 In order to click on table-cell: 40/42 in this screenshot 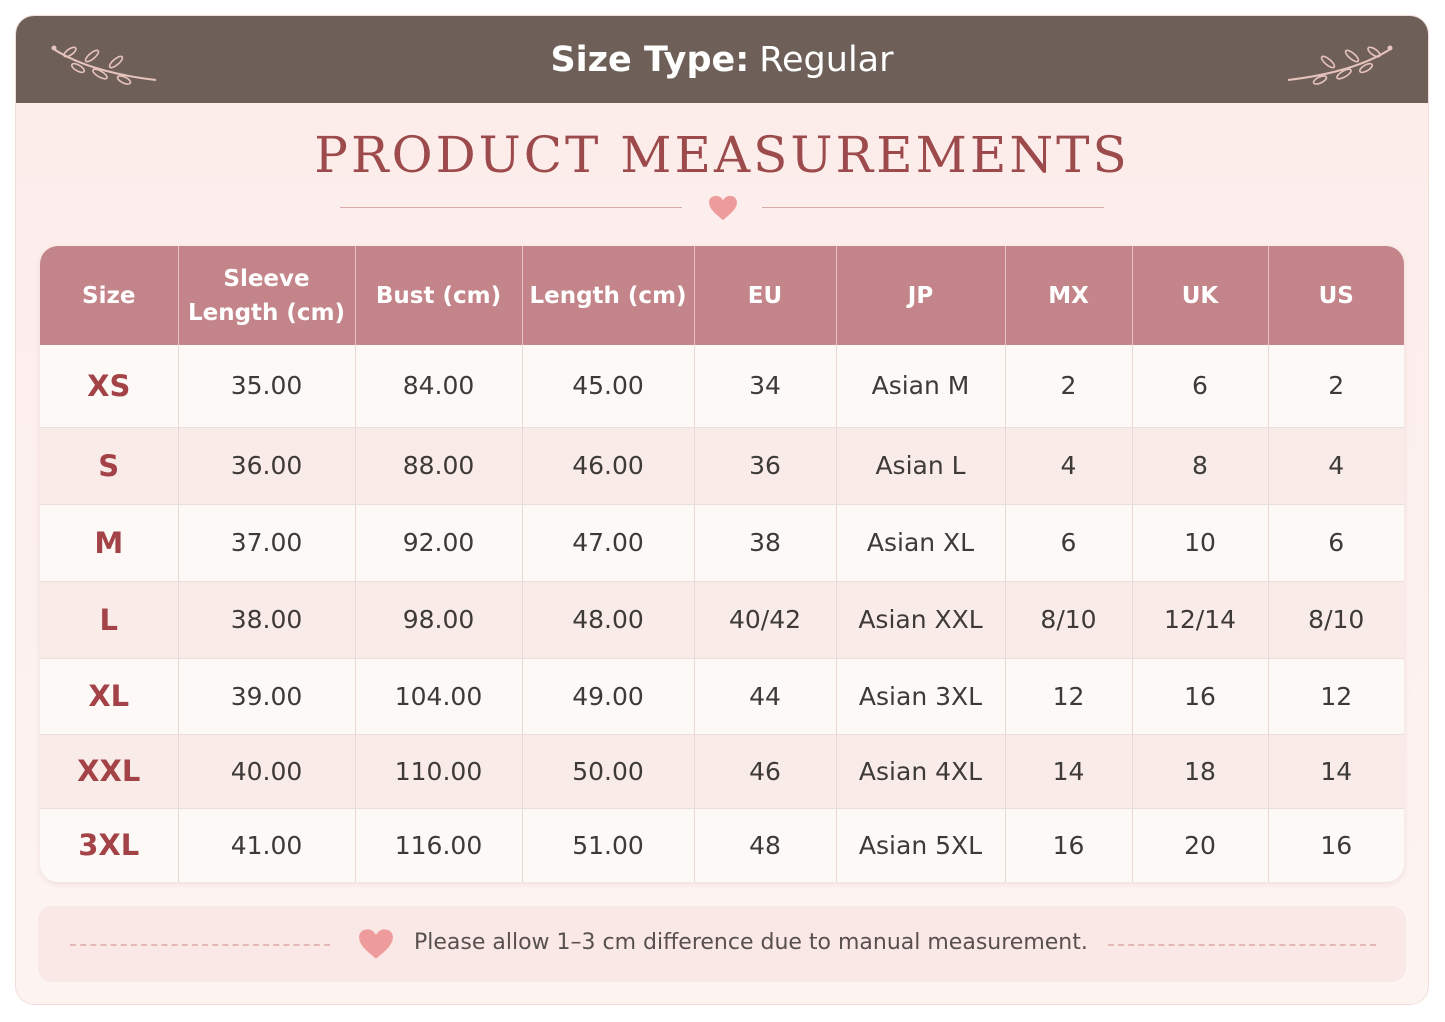, I will do `click(765, 620)`.